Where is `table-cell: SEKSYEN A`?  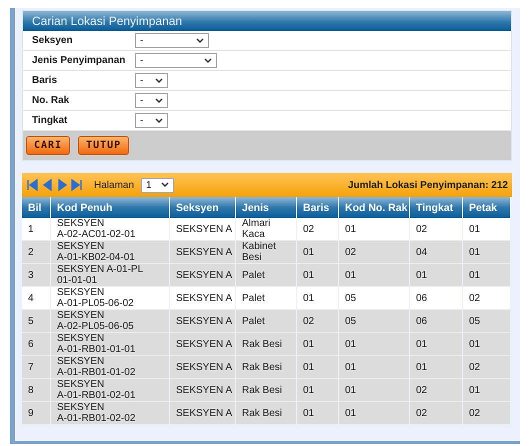 table-cell: SEKSYEN A is located at coordinates (202, 413).